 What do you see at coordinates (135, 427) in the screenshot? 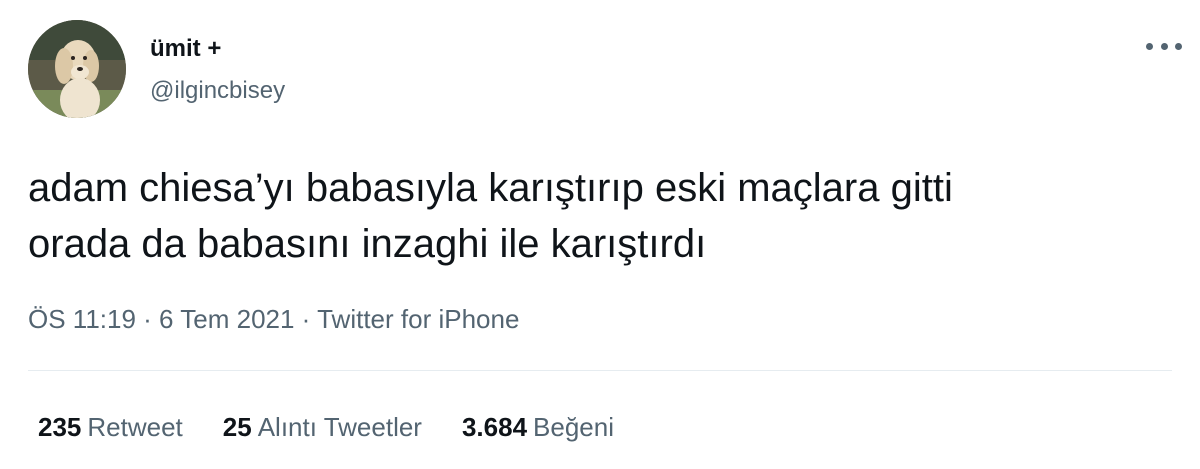
I see `retweets-label: Retweet` at bounding box center [135, 427].